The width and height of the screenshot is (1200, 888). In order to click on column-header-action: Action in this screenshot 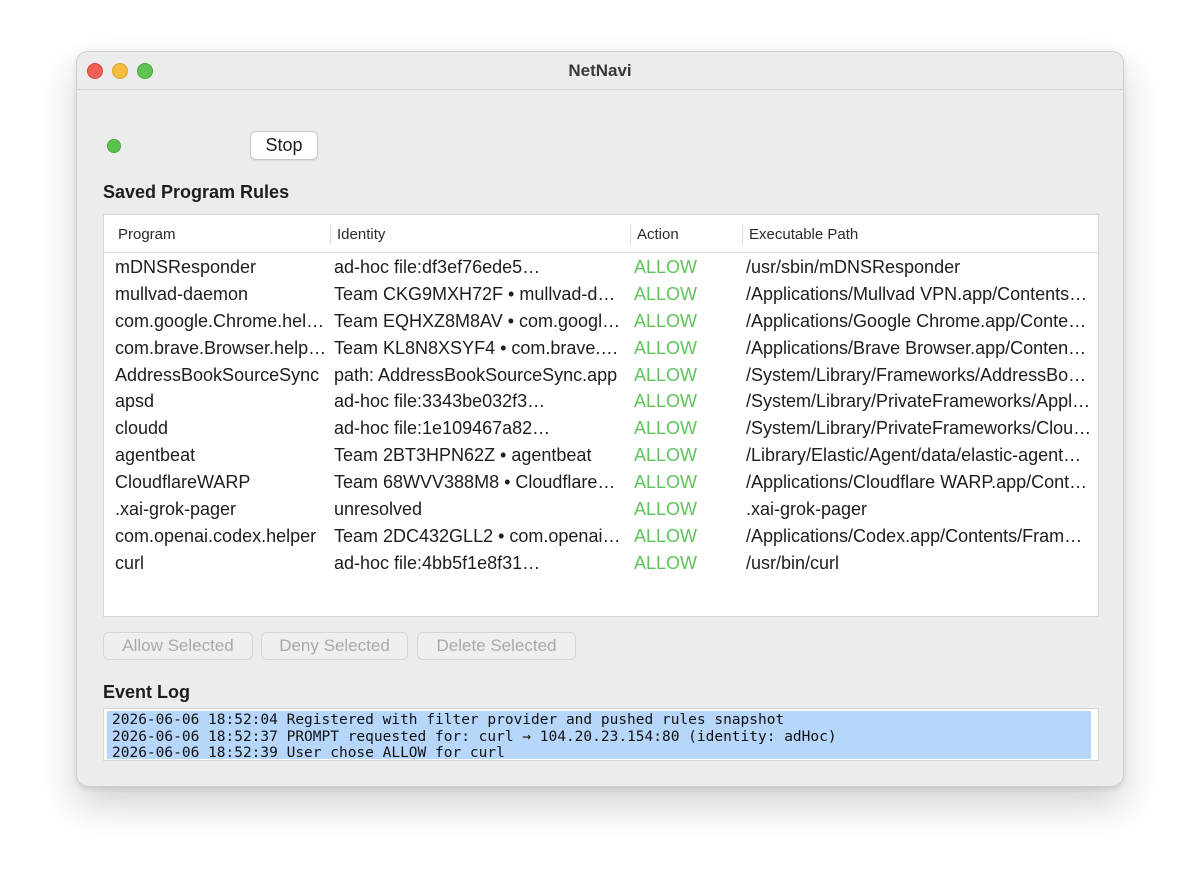, I will do `click(658, 234)`.